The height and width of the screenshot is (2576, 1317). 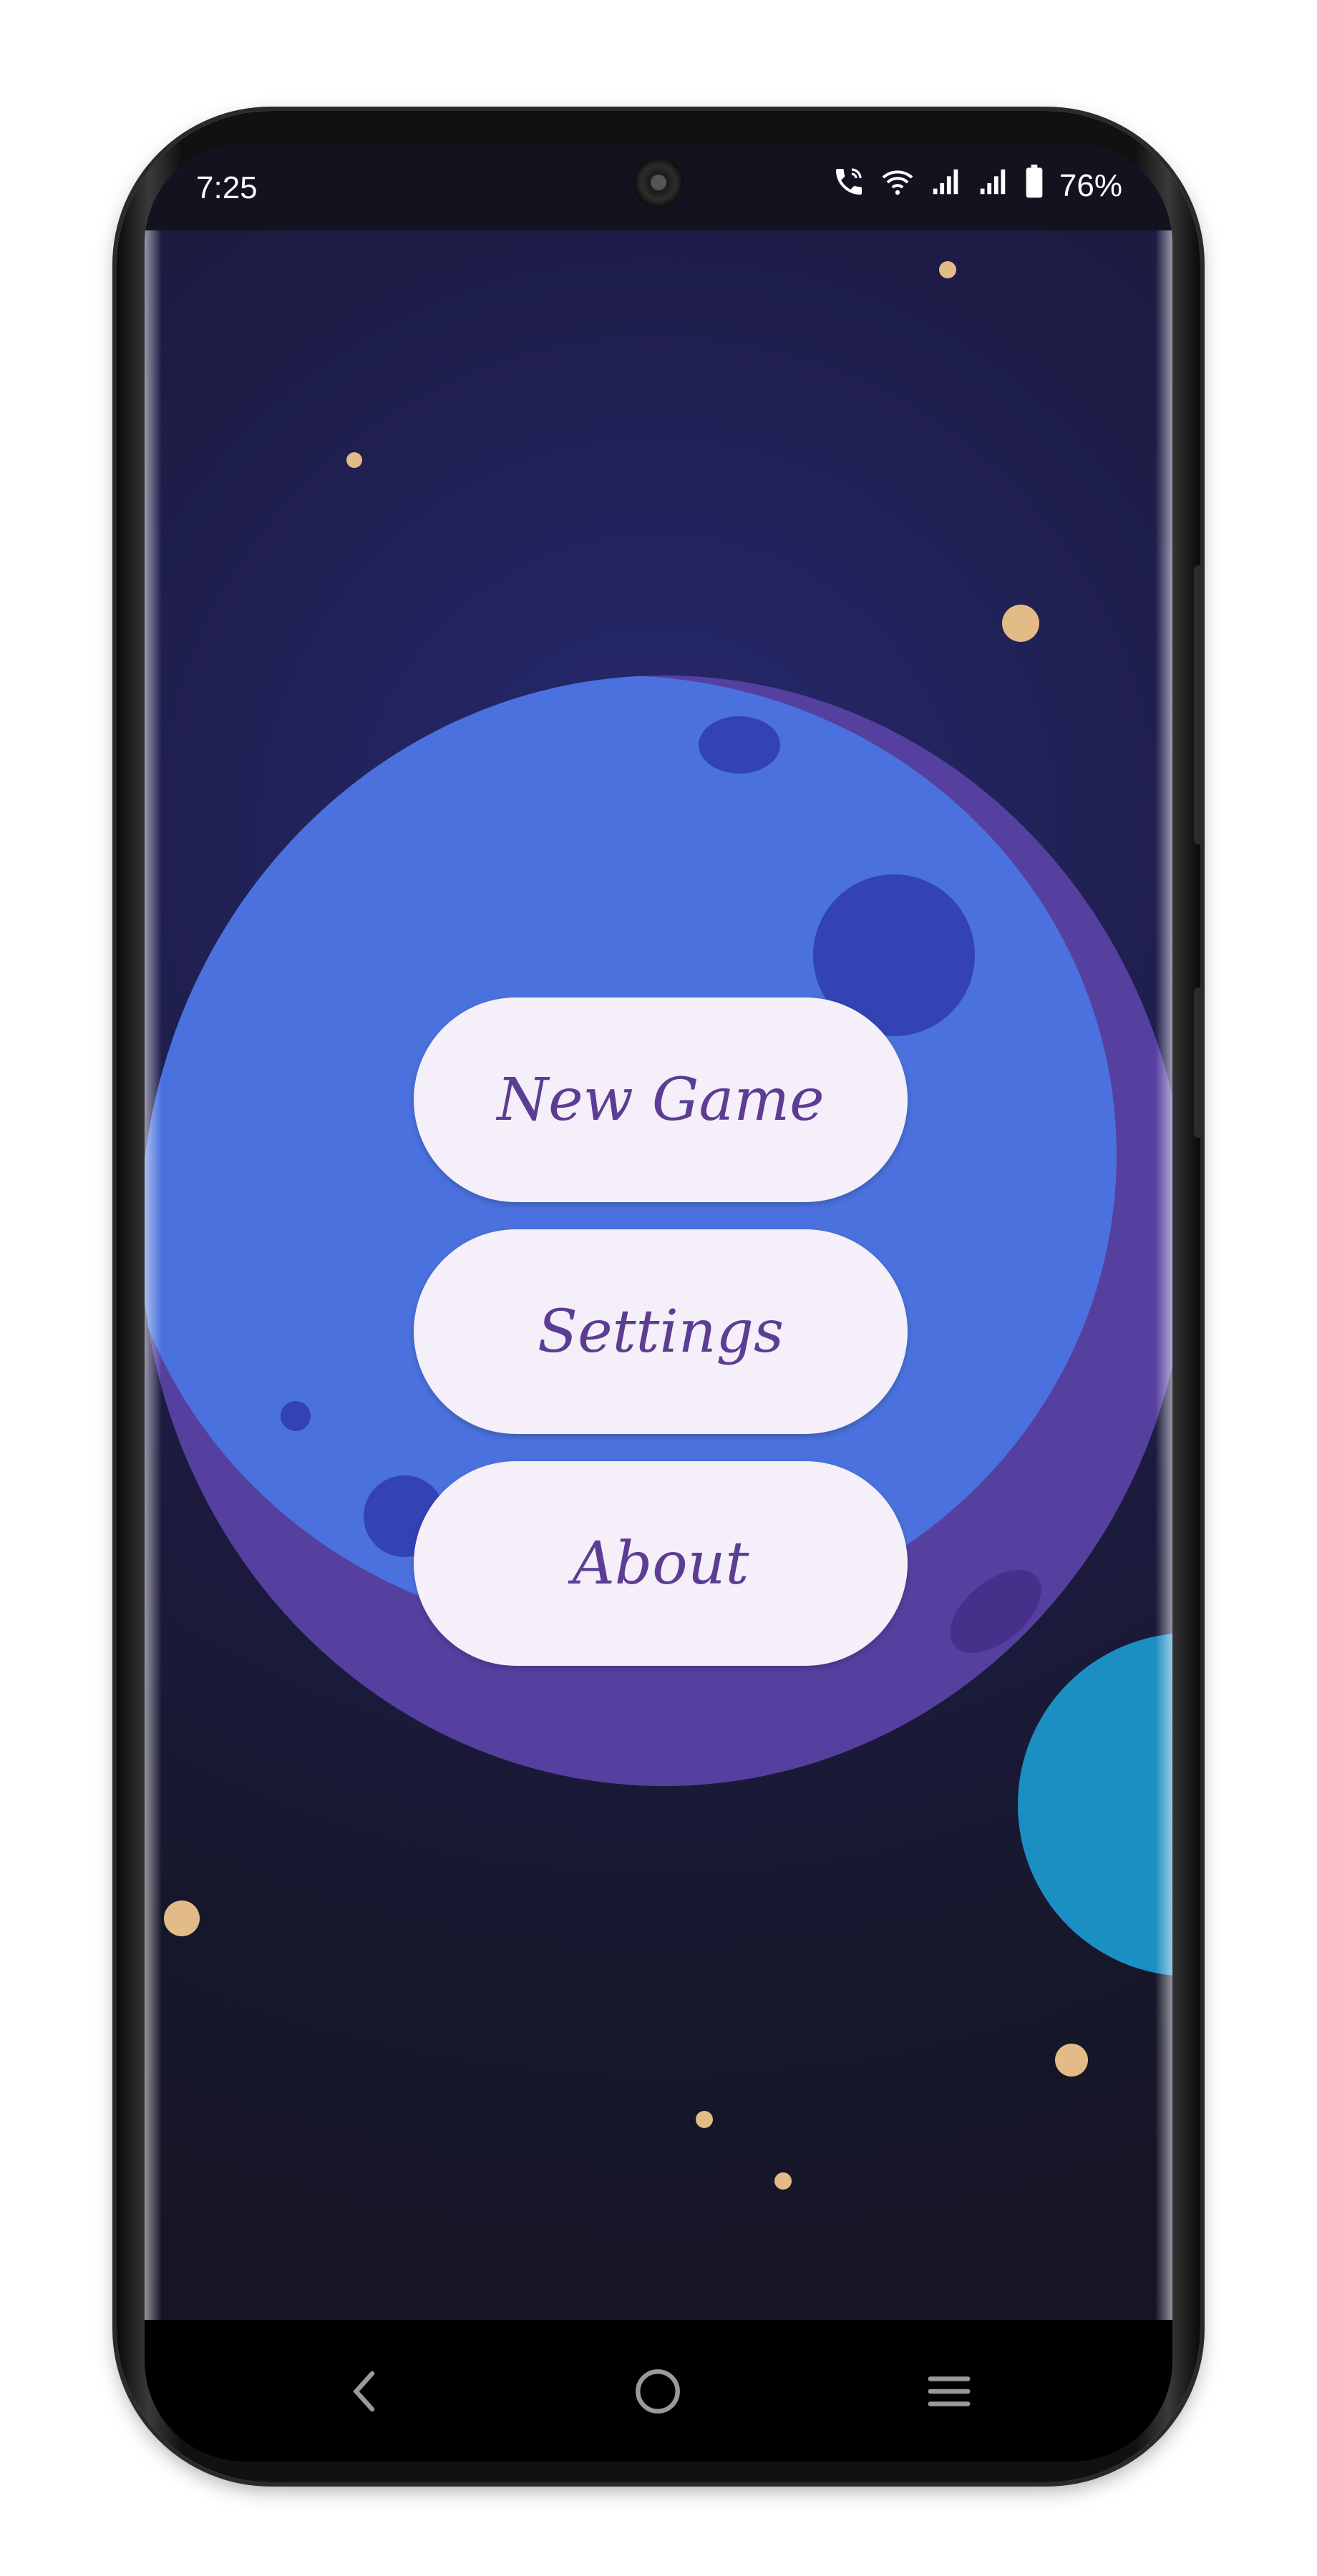 What do you see at coordinates (661, 1563) in the screenshot?
I see `about-button: About` at bounding box center [661, 1563].